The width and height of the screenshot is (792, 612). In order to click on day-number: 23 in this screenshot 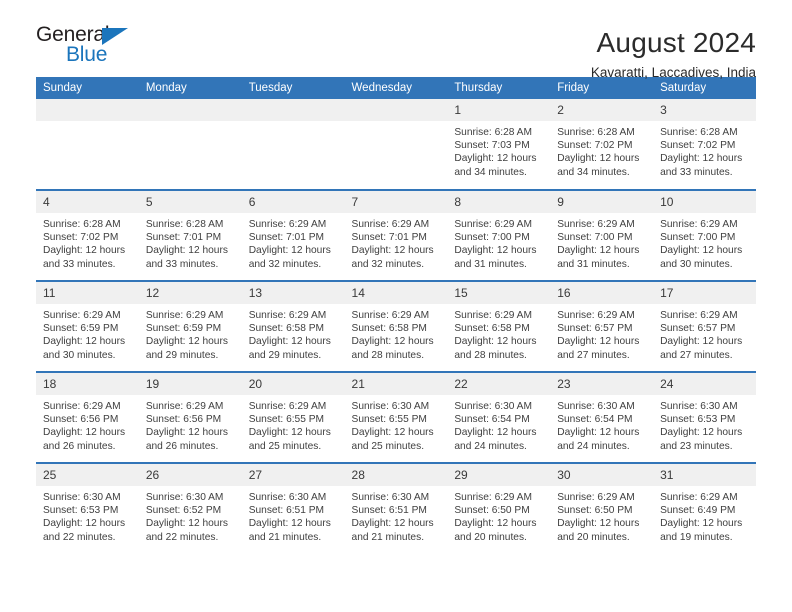, I will do `click(602, 384)`.